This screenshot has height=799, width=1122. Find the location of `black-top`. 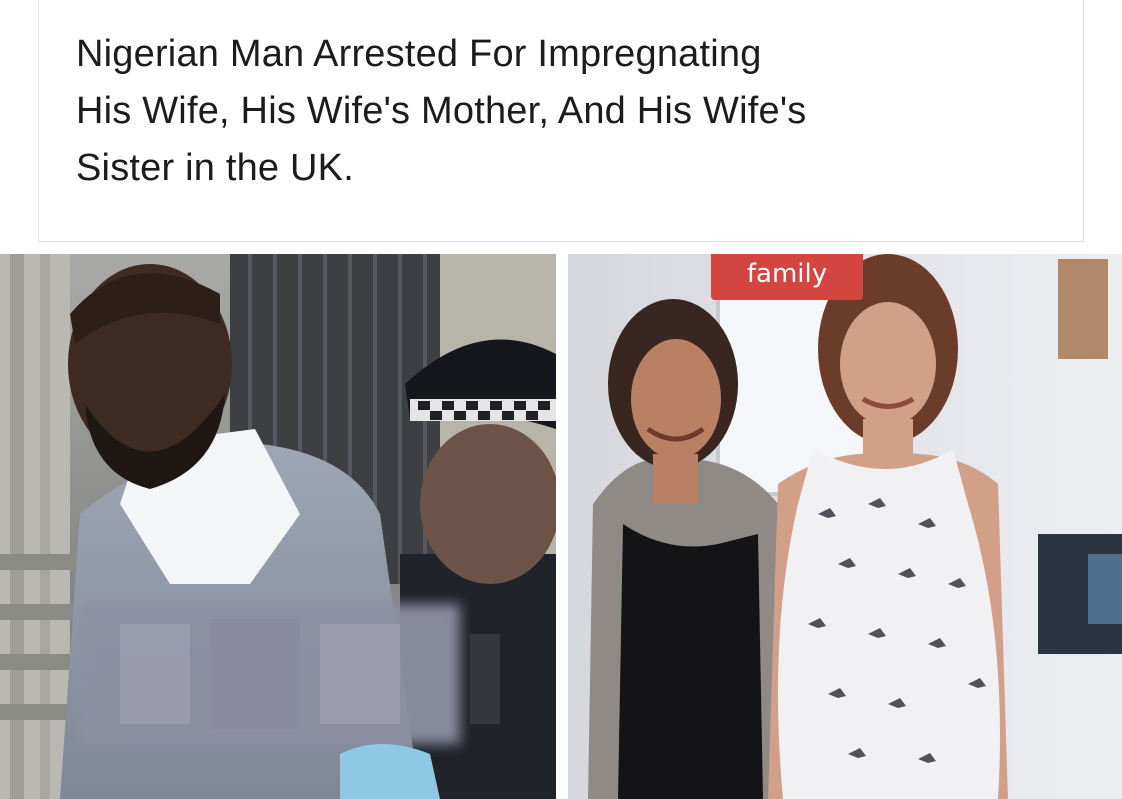

black-top is located at coordinates (690, 661).